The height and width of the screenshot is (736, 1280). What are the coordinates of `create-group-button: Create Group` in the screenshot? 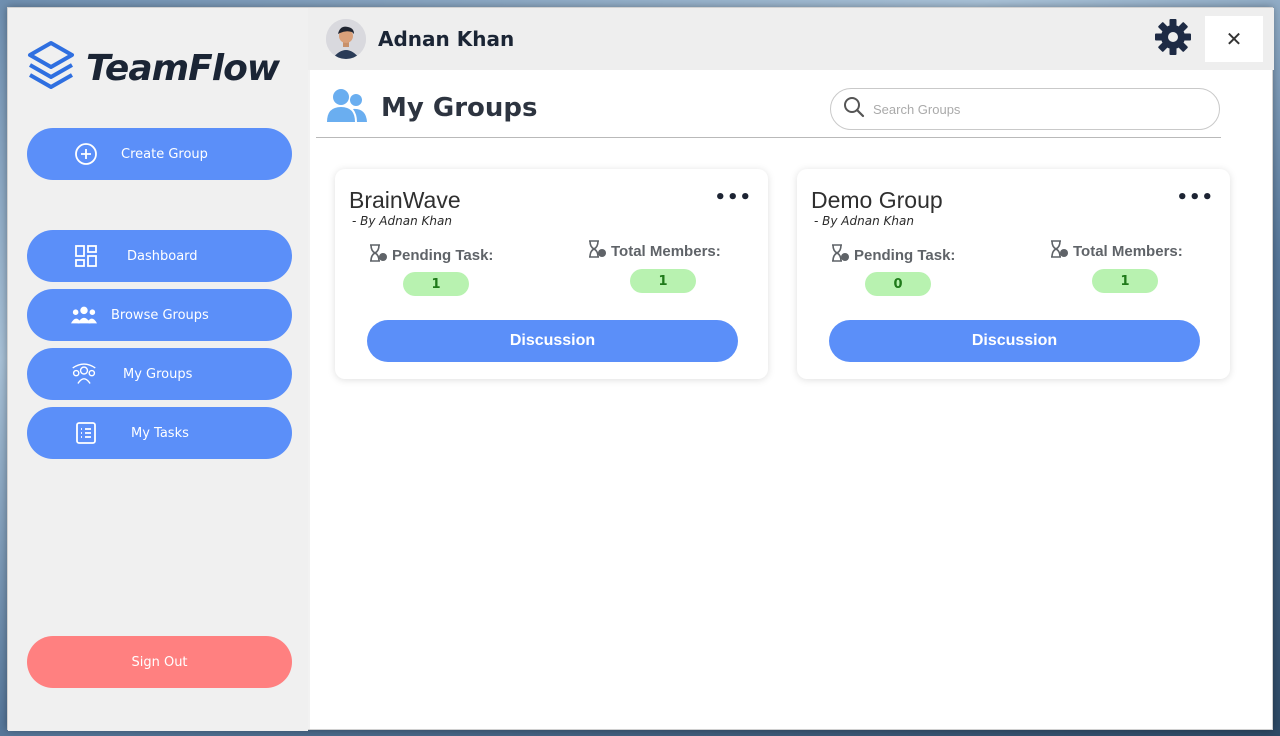 It's located at (159, 154).